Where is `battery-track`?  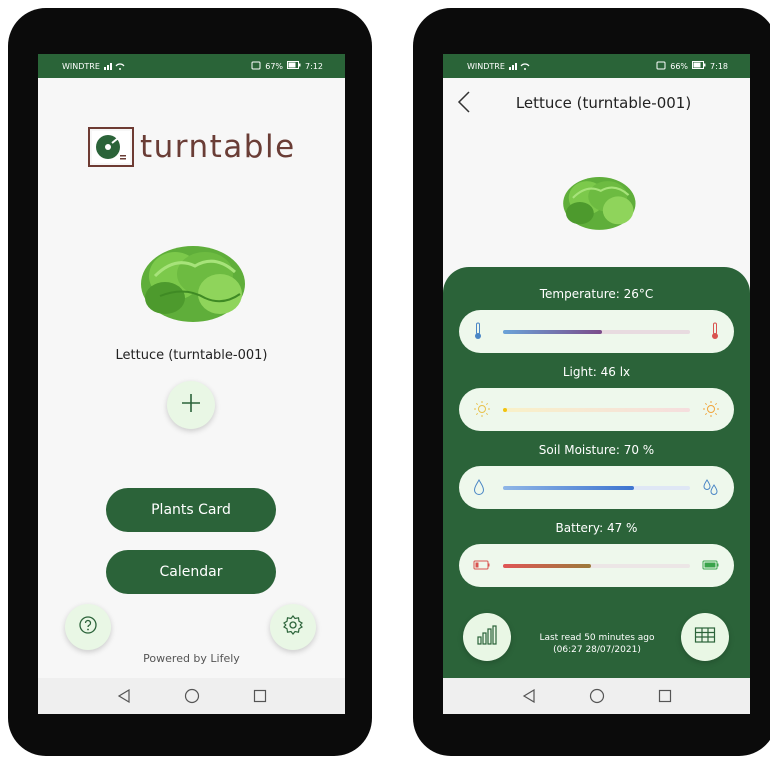
battery-track is located at coordinates (596, 566).